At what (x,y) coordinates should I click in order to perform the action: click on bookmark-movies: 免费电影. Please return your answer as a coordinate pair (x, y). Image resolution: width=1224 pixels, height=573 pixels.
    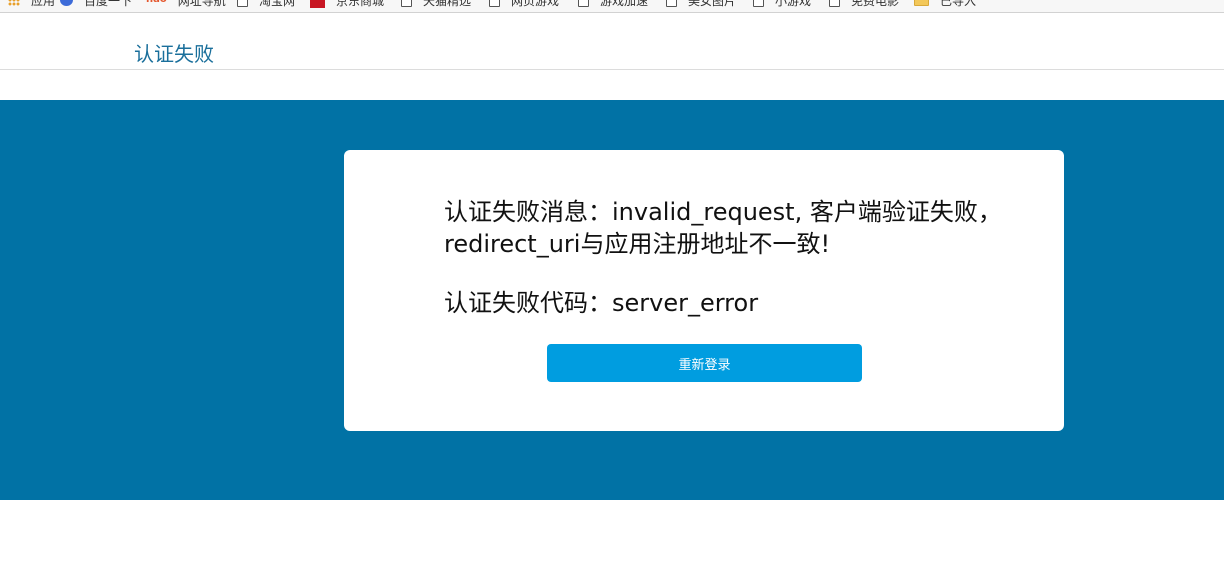
    Looking at the image, I should click on (864, 6).